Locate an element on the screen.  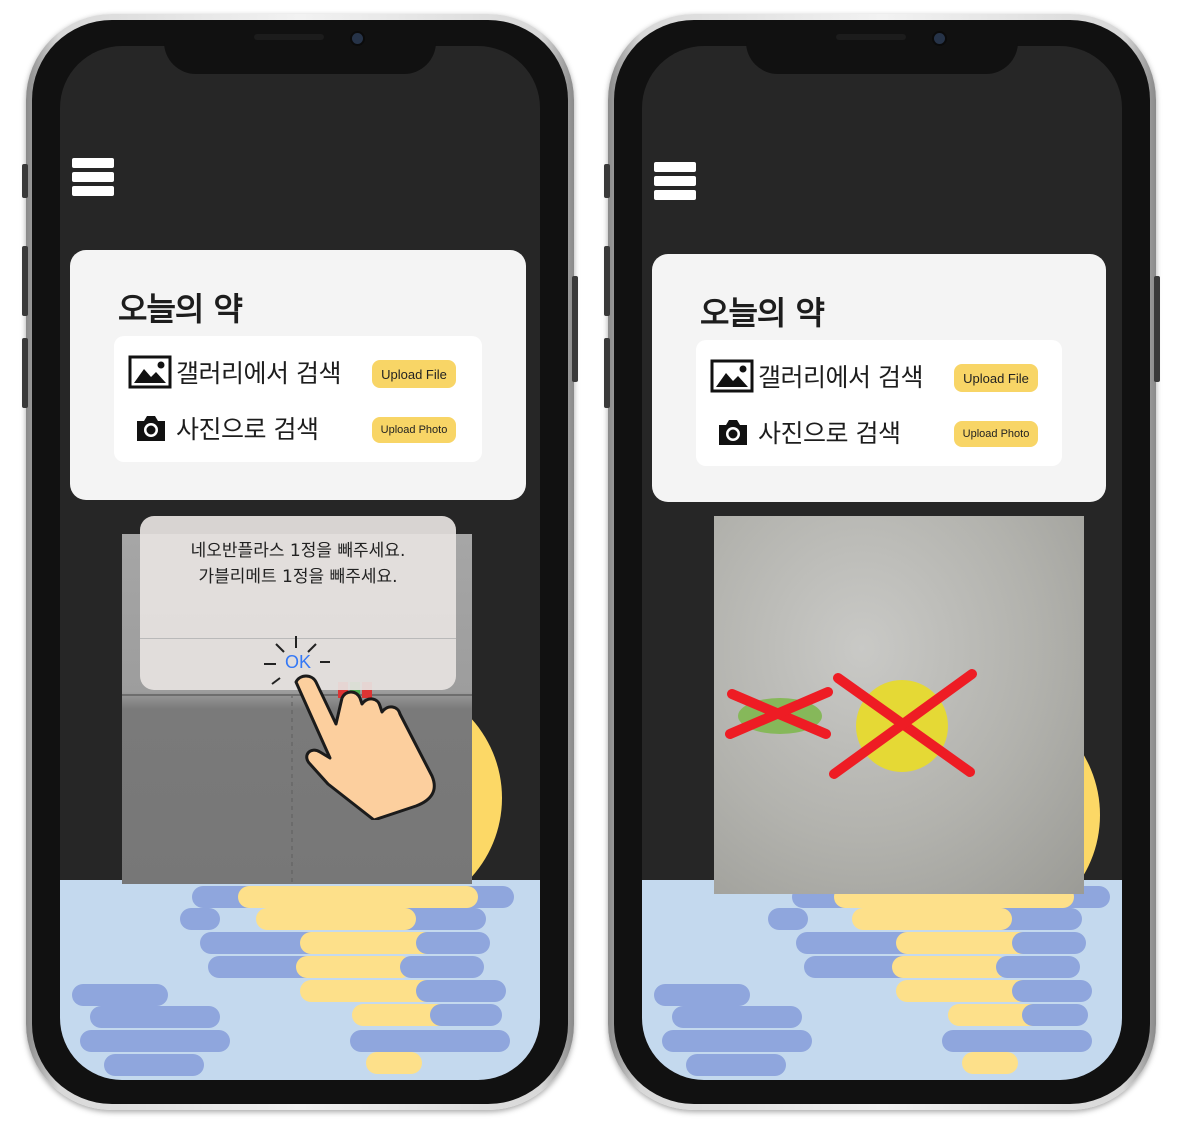
photo-detail is located at coordinates (851, 724).